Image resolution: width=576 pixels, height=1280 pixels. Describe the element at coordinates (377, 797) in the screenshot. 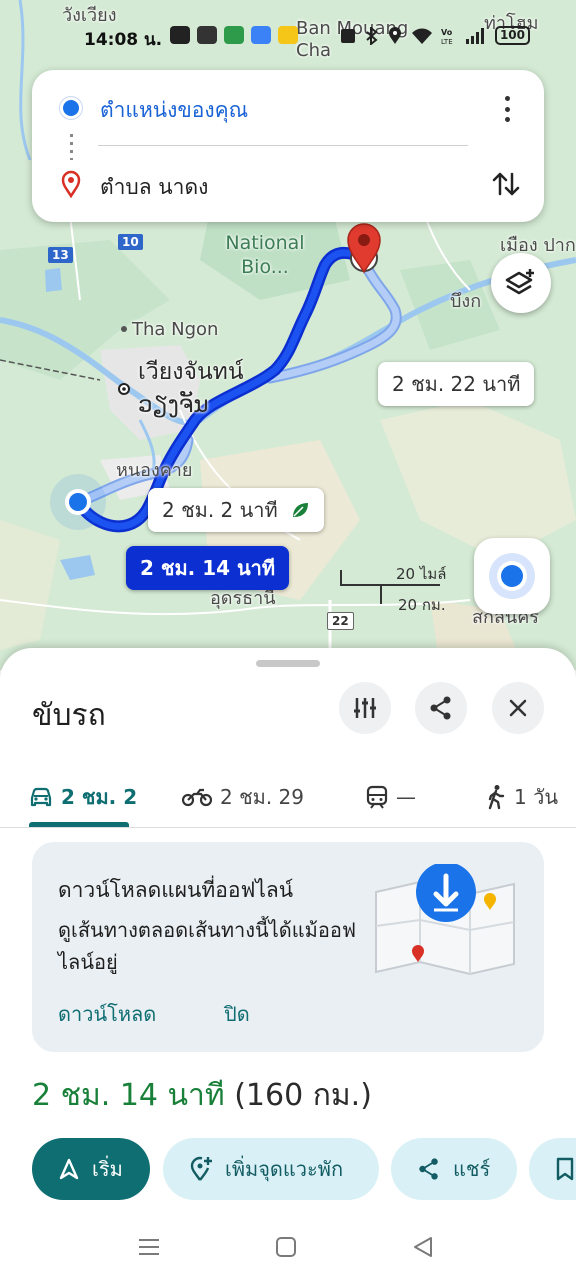

I see `train-icon` at that location.